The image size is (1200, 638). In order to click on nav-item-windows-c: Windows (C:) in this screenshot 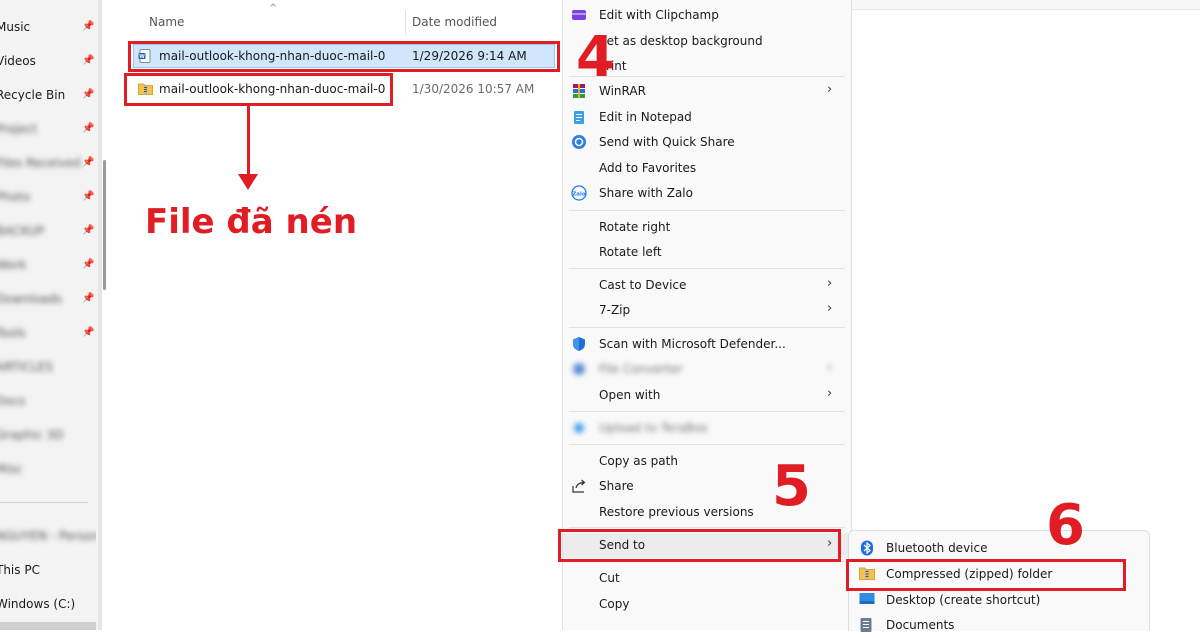, I will do `click(48, 604)`.